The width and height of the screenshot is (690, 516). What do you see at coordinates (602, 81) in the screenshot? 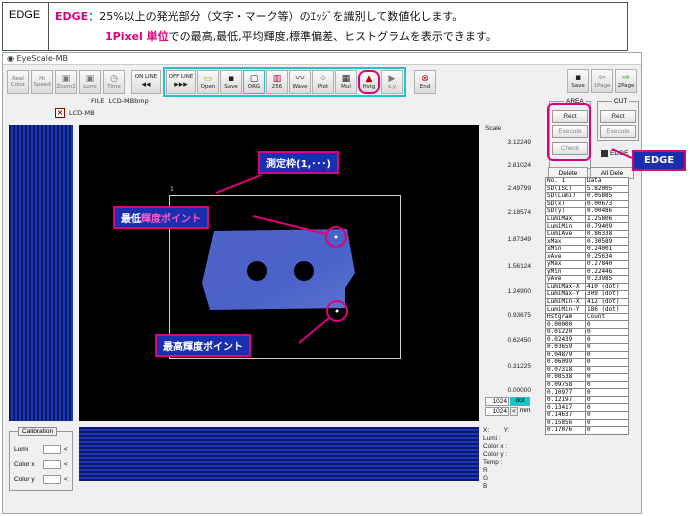
I see `page1-button: ⇦ 1Page` at bounding box center [602, 81].